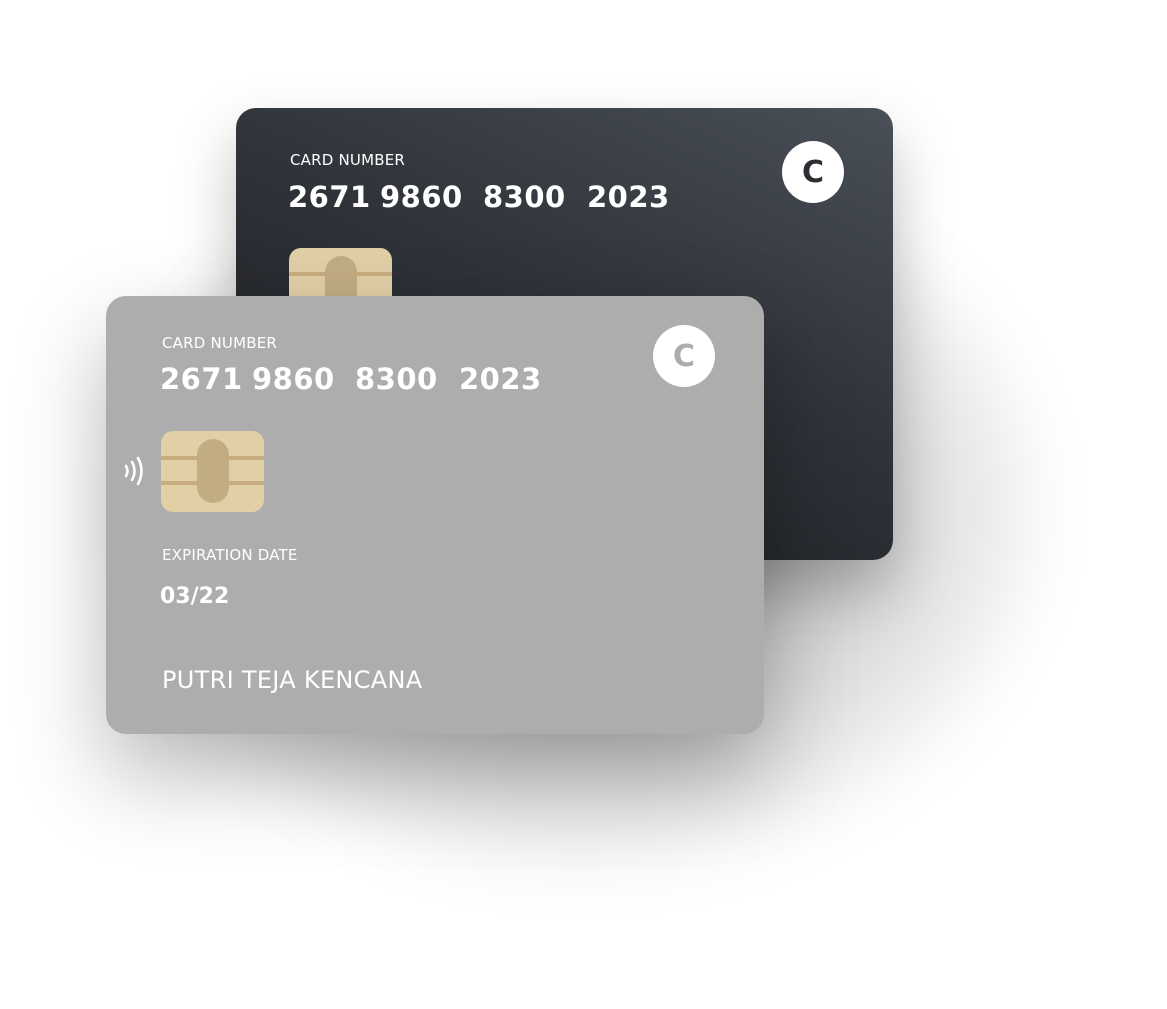 The width and height of the screenshot is (1167, 1009). I want to click on front-card-chip-icon, so click(212, 471).